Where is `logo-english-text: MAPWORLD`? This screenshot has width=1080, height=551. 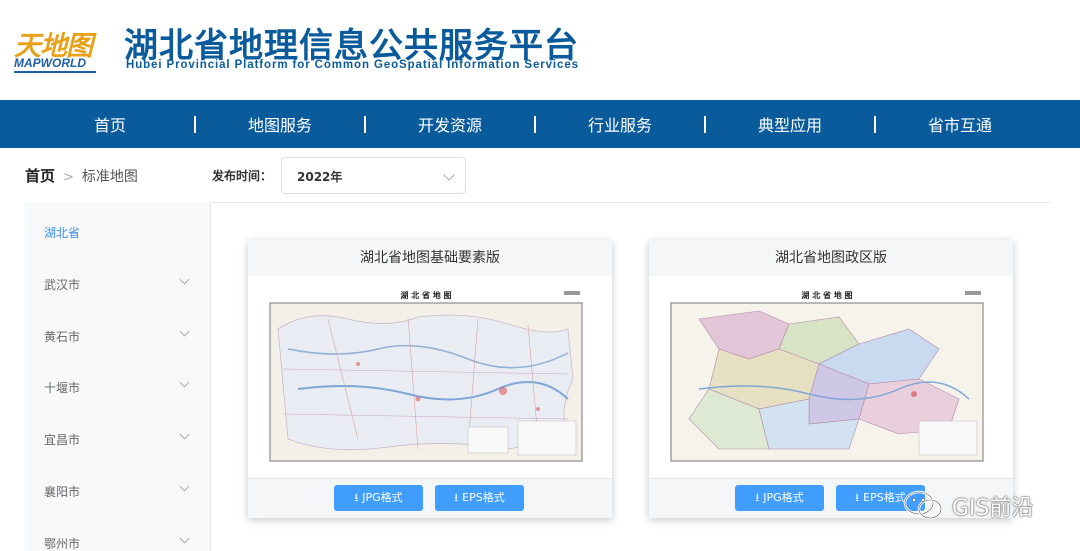 logo-english-text: MAPWORLD is located at coordinates (50, 63).